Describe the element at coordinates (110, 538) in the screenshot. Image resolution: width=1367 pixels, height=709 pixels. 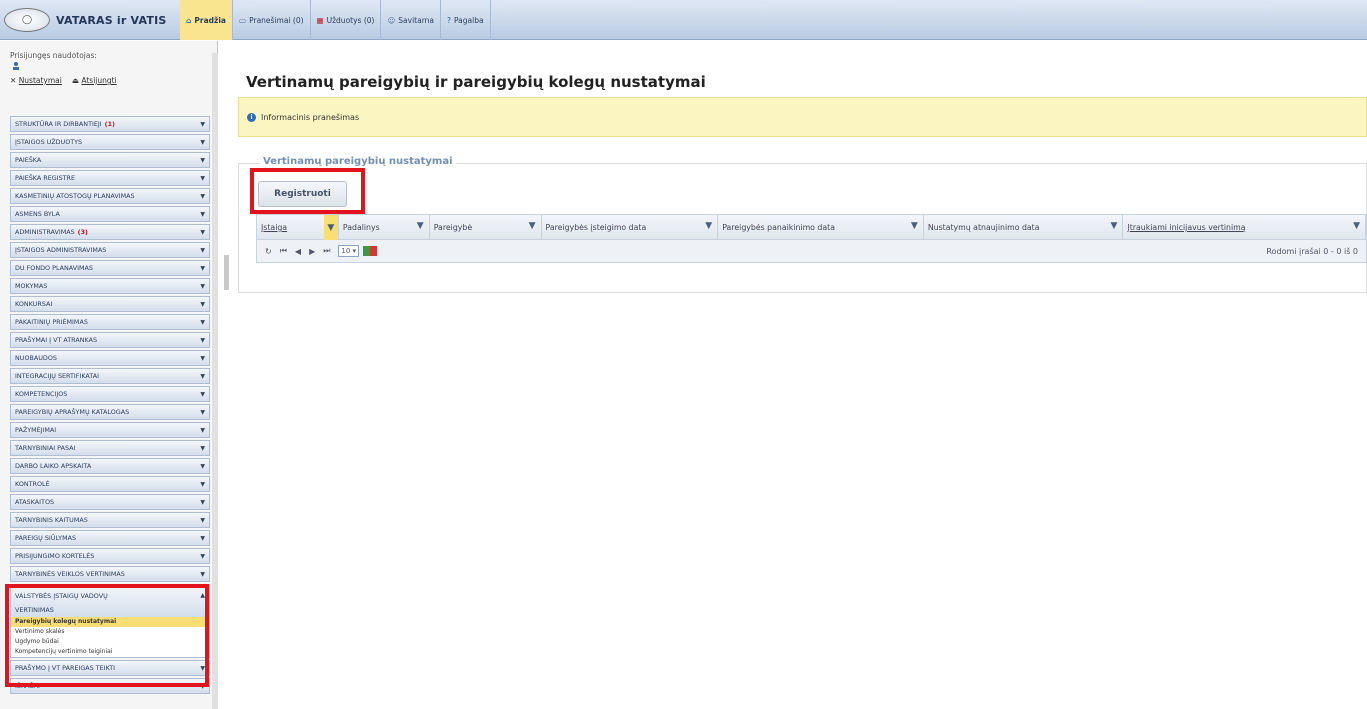
I see `sidebar-menu-item: PAREIGŲ SIŪLYMAS ▼` at that location.